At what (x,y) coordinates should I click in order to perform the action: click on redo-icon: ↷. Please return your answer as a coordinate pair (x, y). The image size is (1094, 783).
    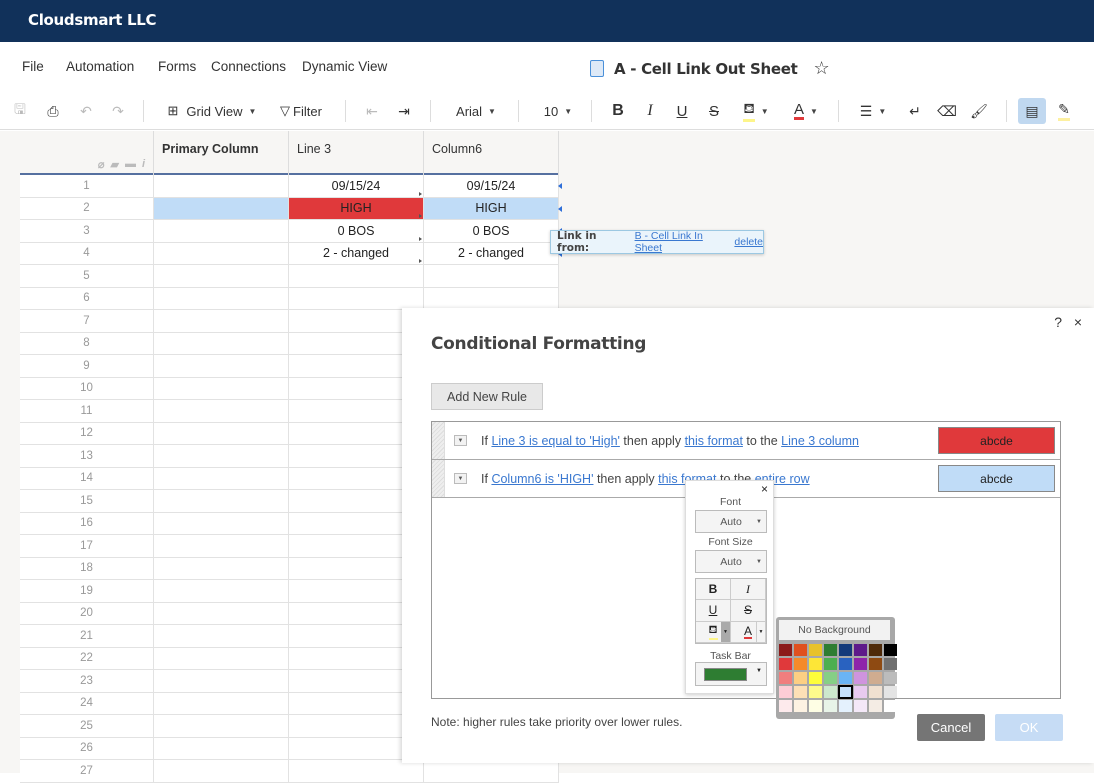
    Looking at the image, I should click on (118, 111).